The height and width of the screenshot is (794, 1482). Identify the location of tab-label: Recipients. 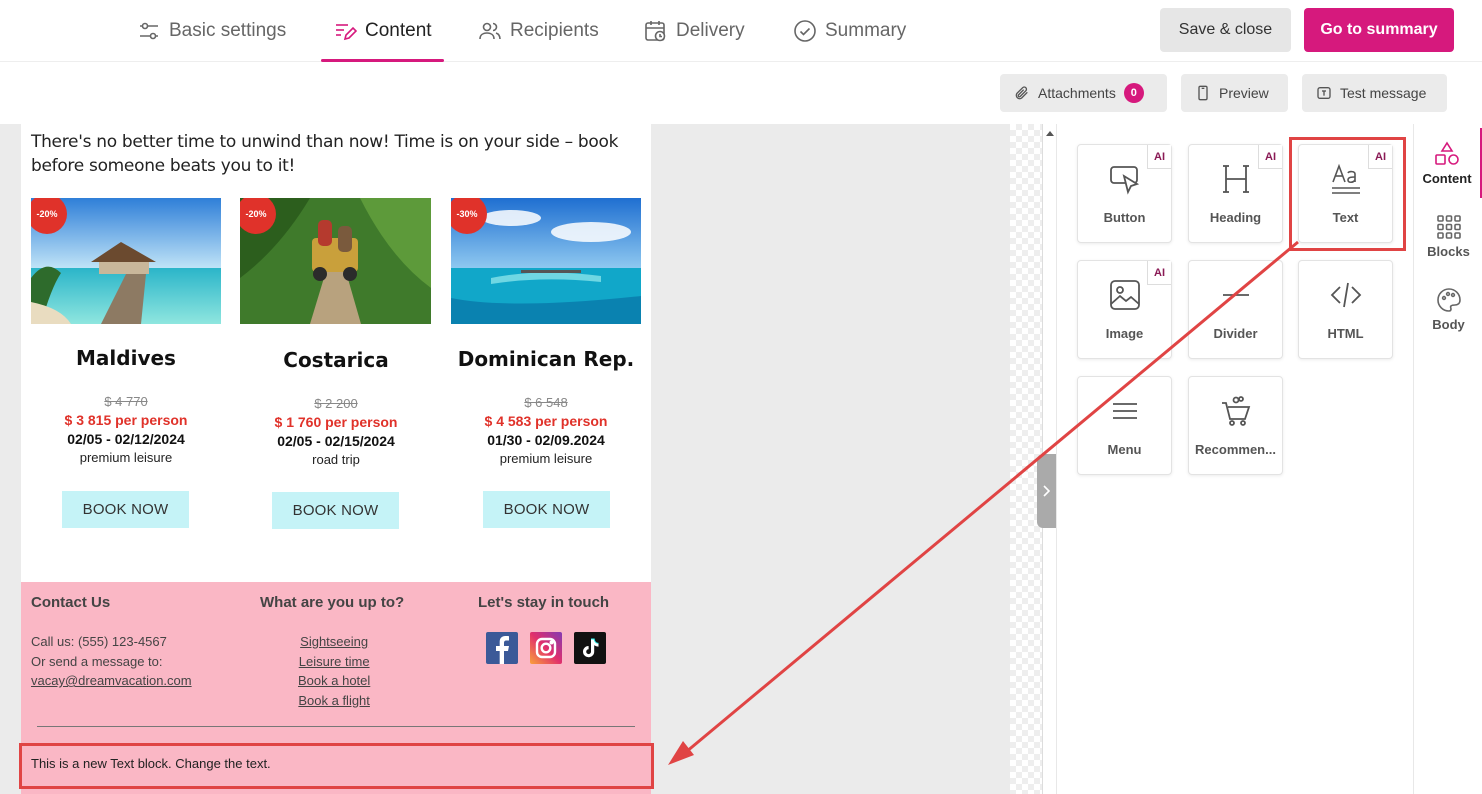
(554, 30).